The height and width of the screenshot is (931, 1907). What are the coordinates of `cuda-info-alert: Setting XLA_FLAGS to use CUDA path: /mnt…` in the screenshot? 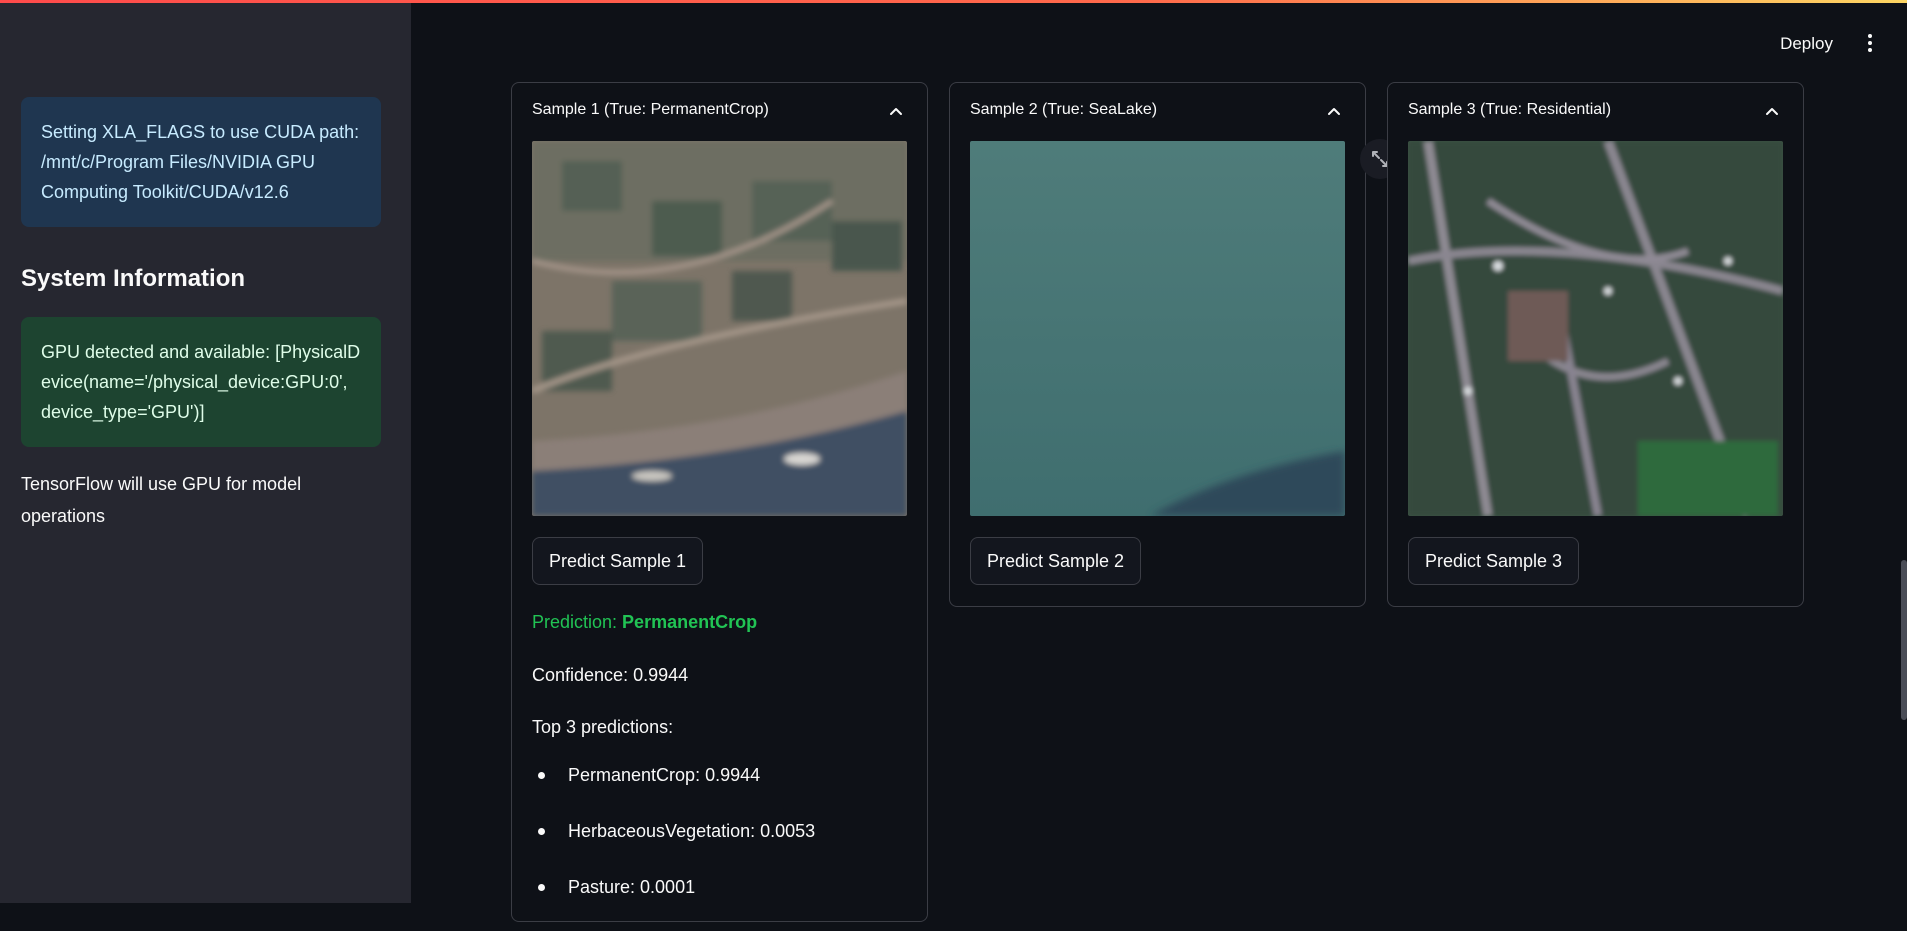 It's located at (201, 162).